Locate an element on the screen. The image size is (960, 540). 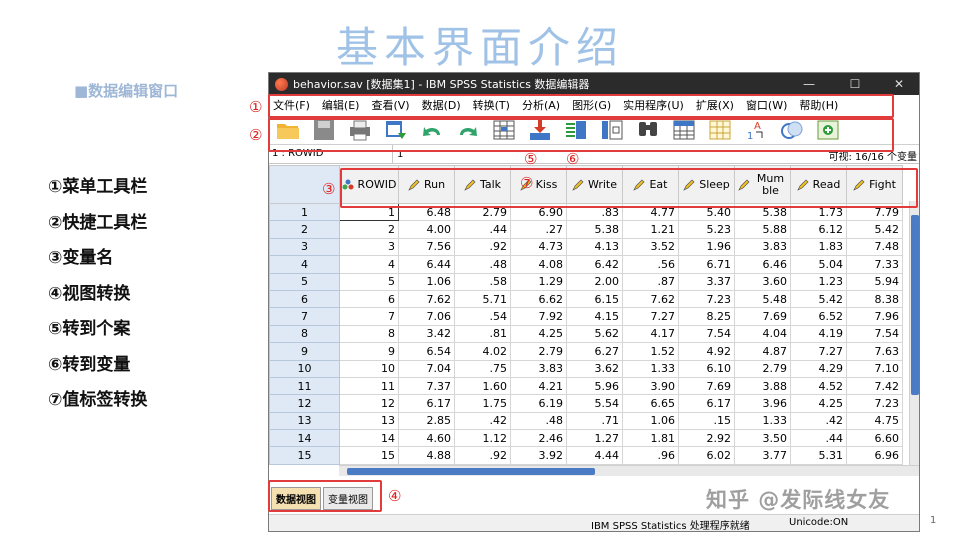
vertical-scrollbar is located at coordinates (914, 333).